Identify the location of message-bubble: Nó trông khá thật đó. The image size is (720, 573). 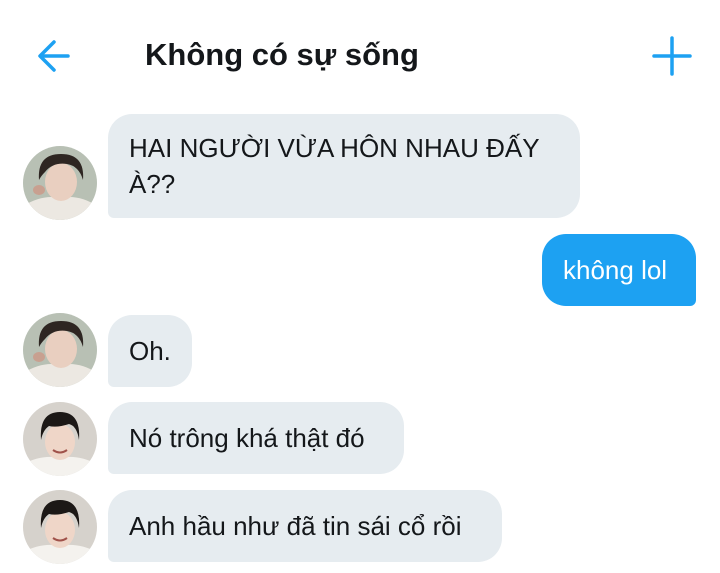
(256, 438).